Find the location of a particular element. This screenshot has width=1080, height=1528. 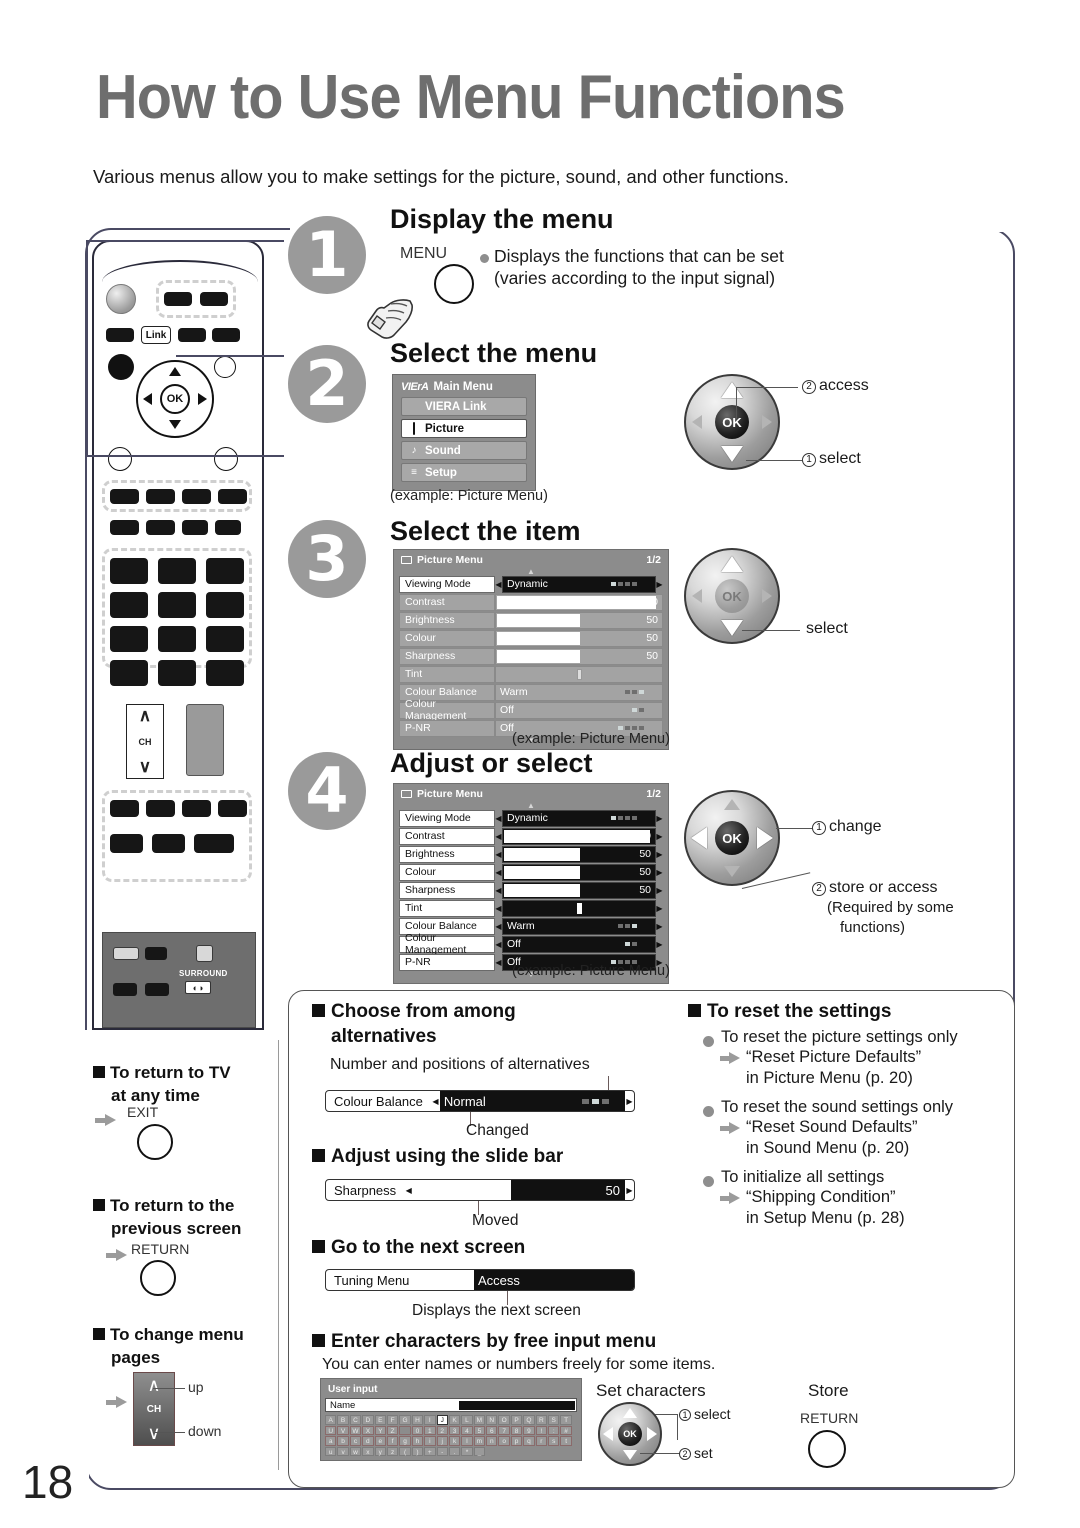

keyboard-key: R is located at coordinates (541, 1420).